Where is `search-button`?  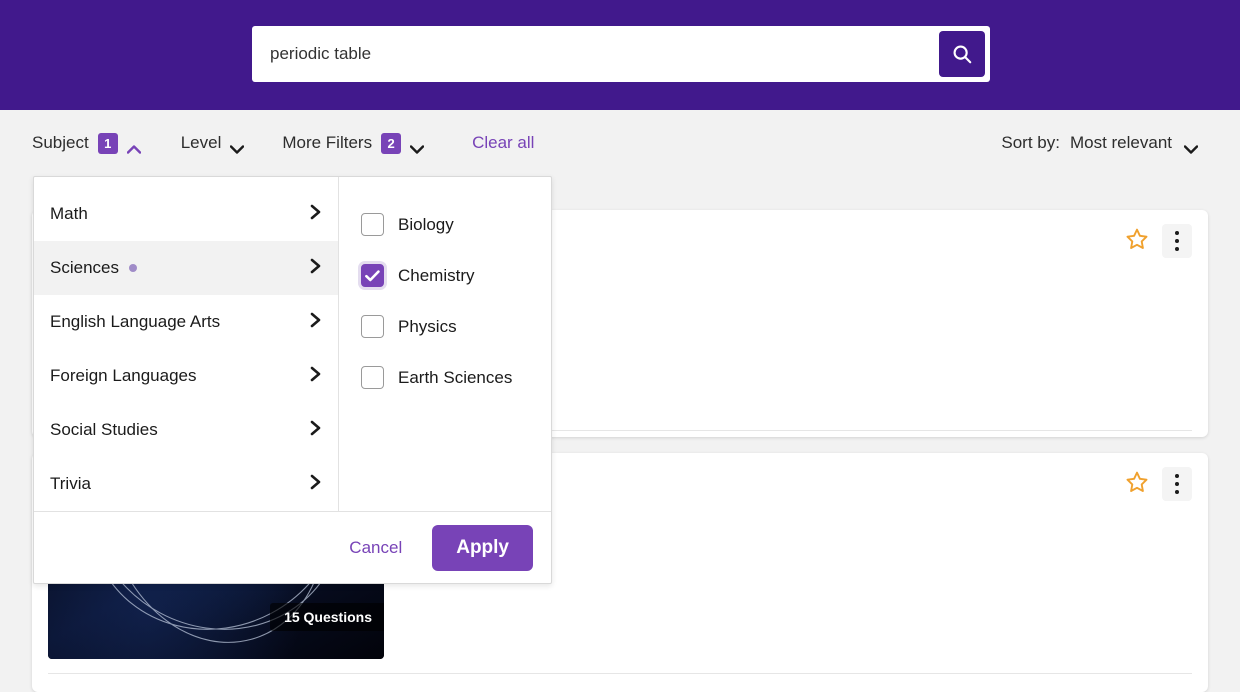 search-button is located at coordinates (962, 54).